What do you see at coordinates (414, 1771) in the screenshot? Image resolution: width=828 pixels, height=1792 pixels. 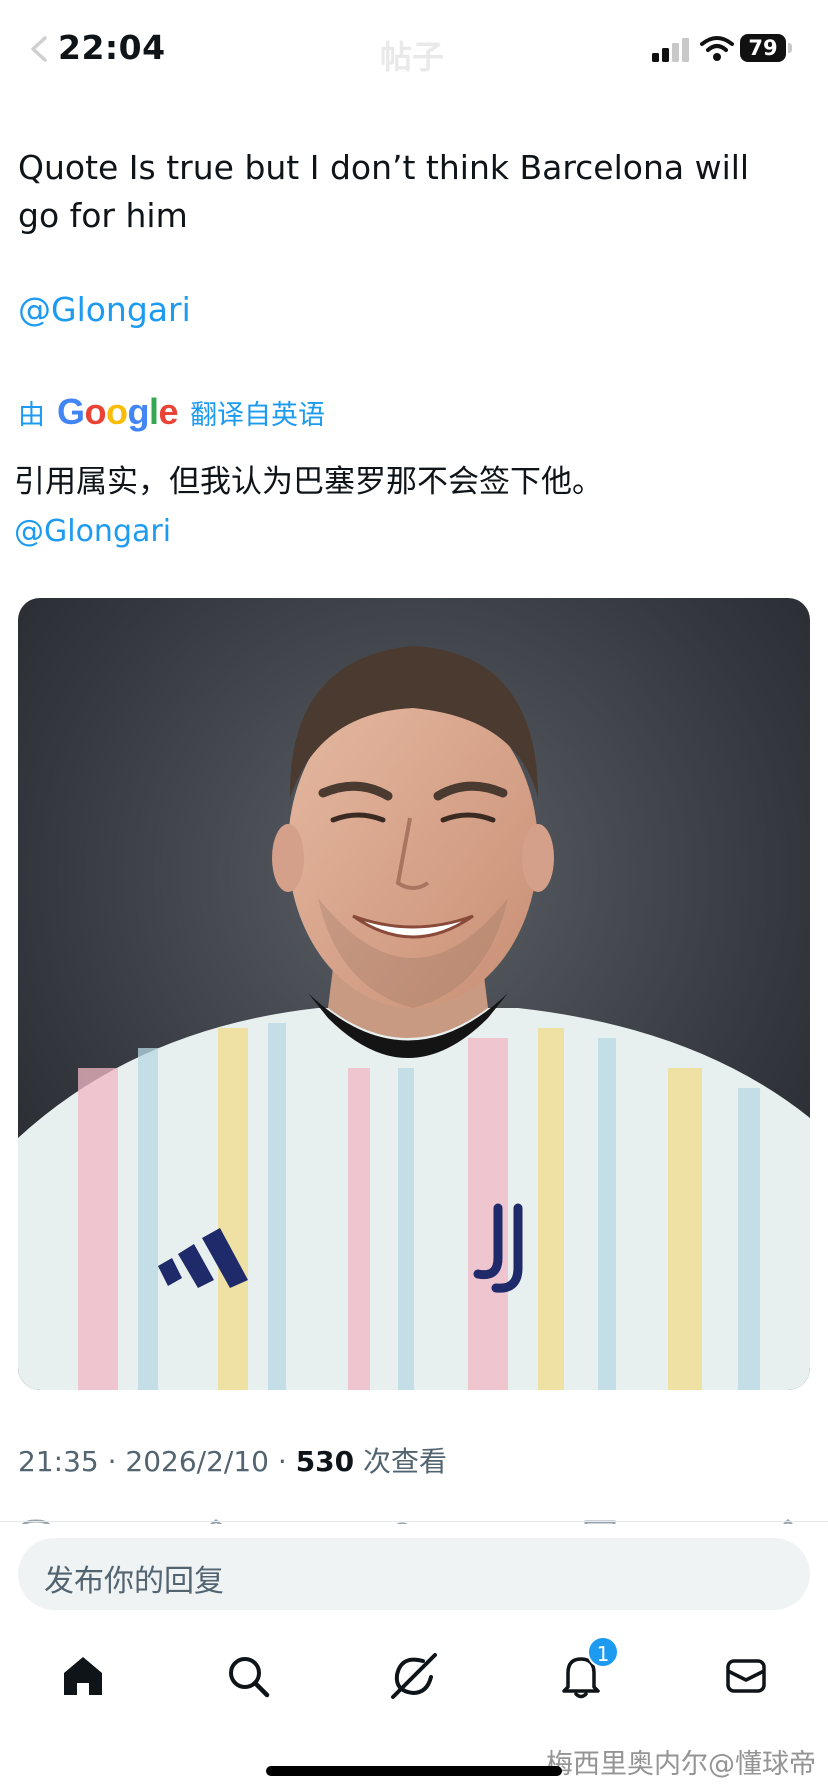 I see `home-indicator` at bounding box center [414, 1771].